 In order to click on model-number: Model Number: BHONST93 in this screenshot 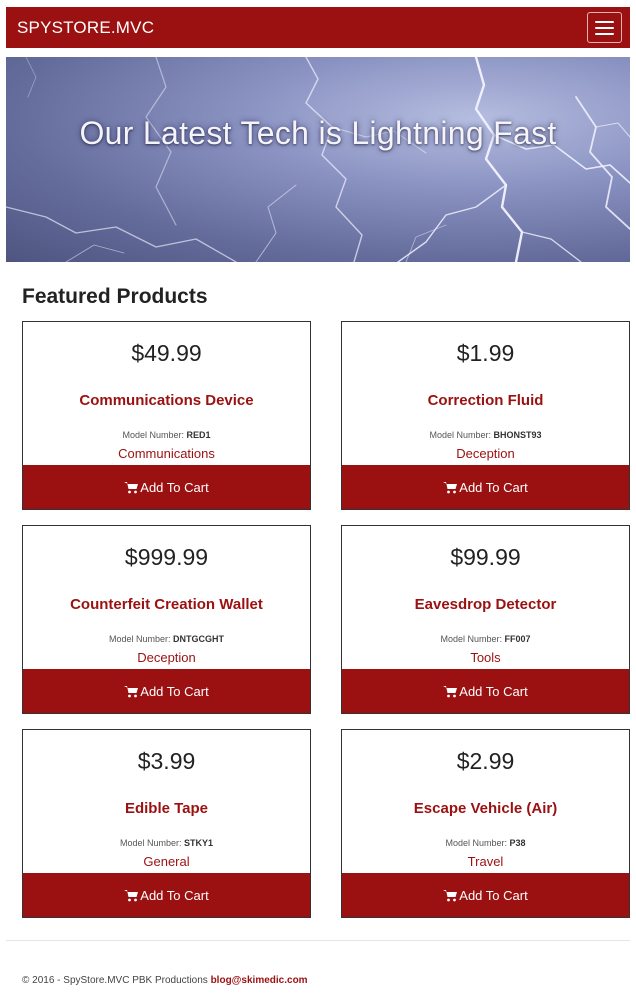, I will do `click(485, 435)`.